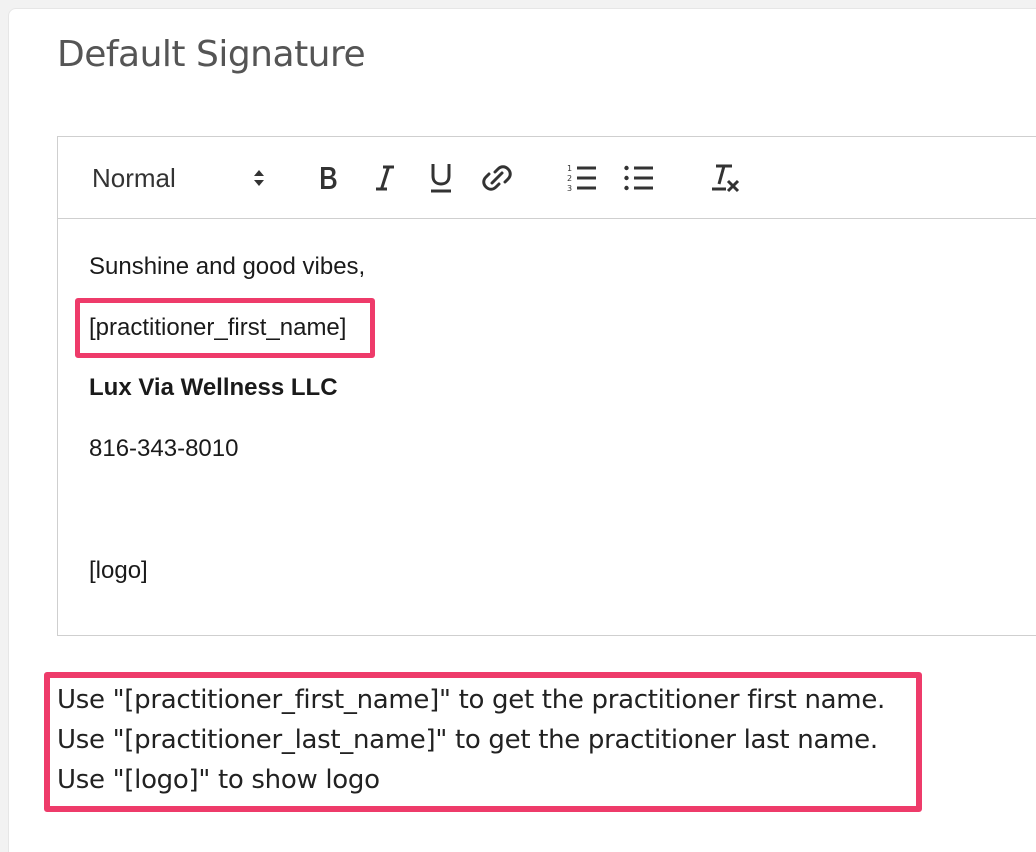  What do you see at coordinates (569, 178) in the screenshot?
I see `svg-text: 2` at bounding box center [569, 178].